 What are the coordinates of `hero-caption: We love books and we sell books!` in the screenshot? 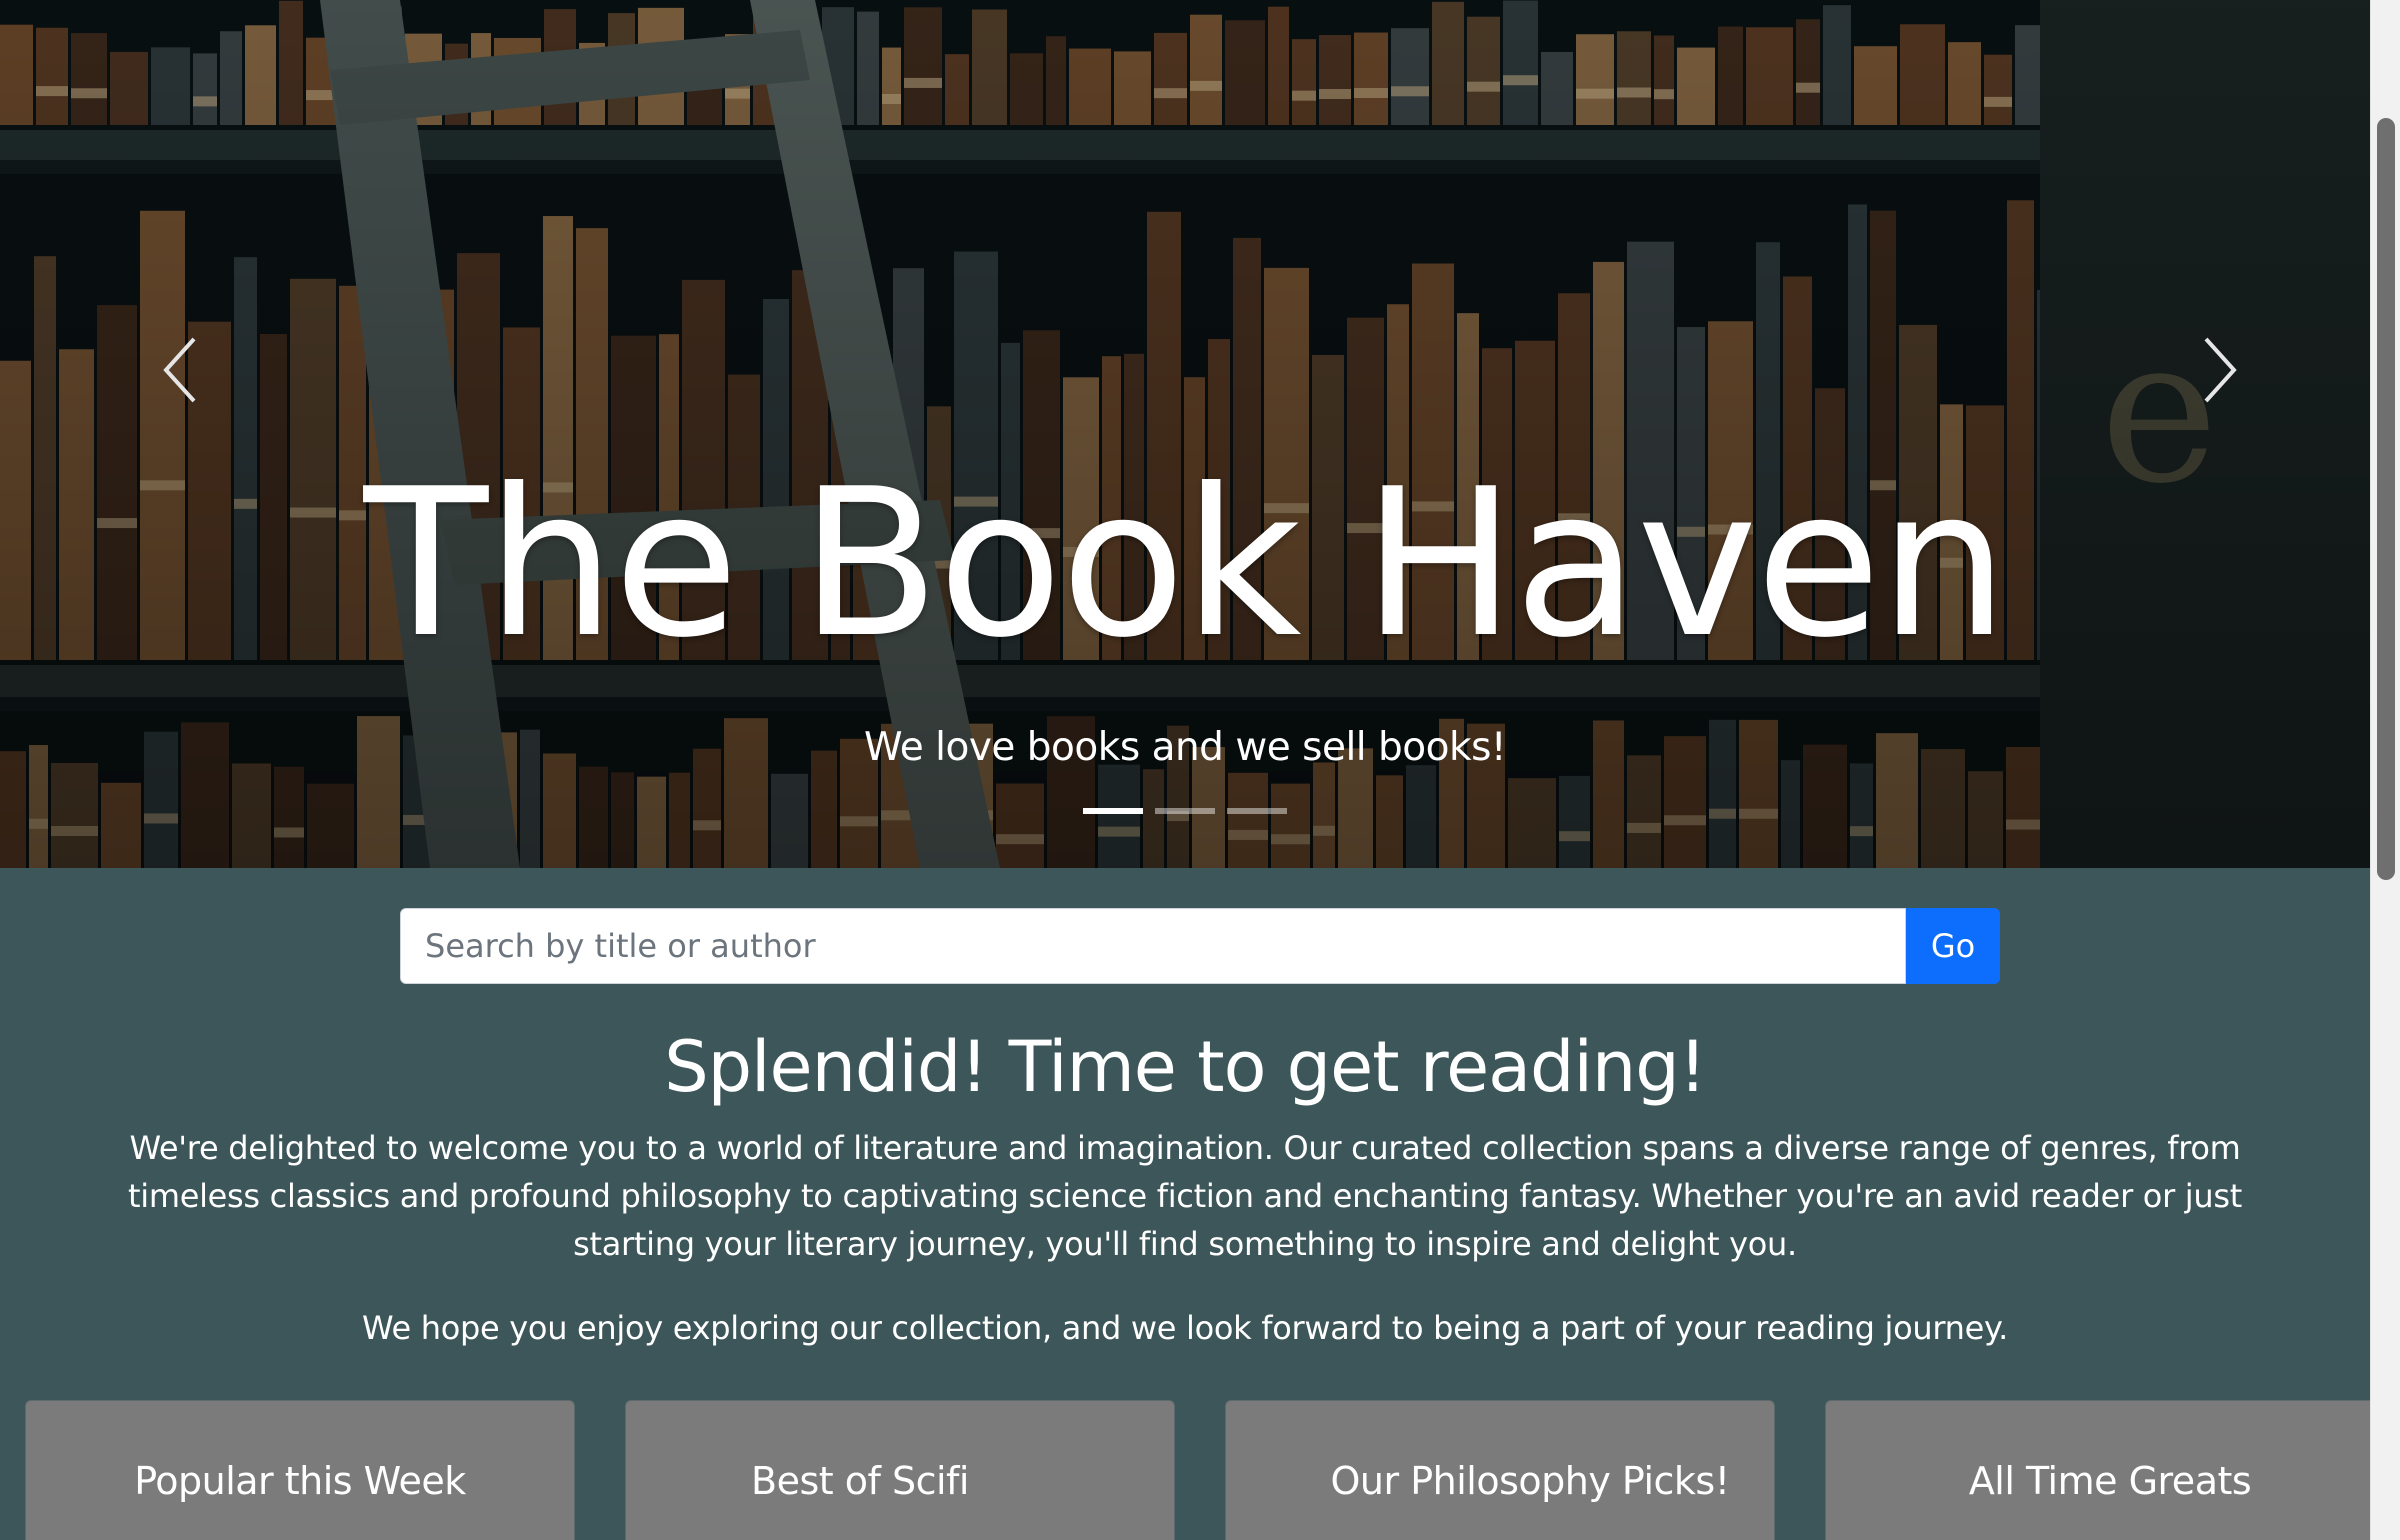 It's located at (1185, 747).